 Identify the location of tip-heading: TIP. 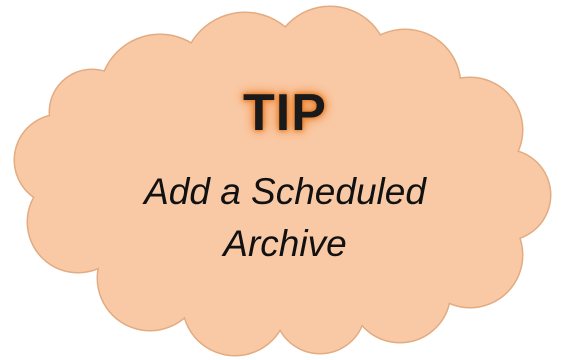
(285, 113).